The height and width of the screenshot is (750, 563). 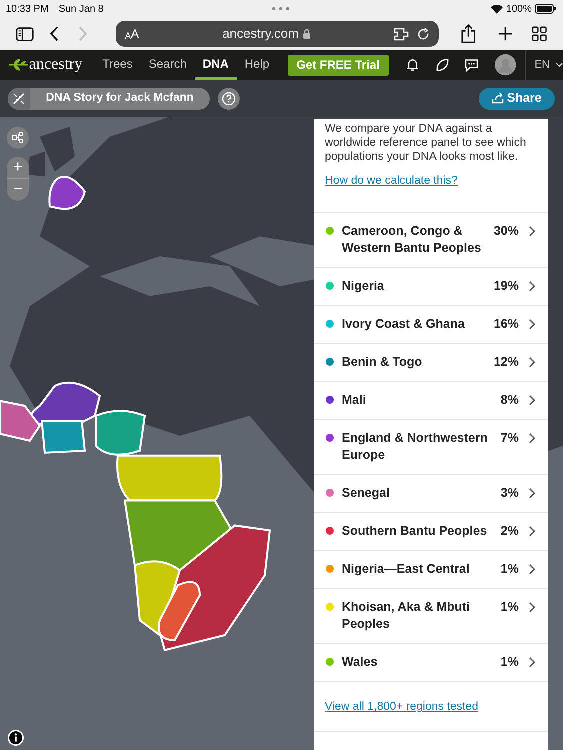 What do you see at coordinates (229, 99) in the screenshot?
I see `help-icon` at bounding box center [229, 99].